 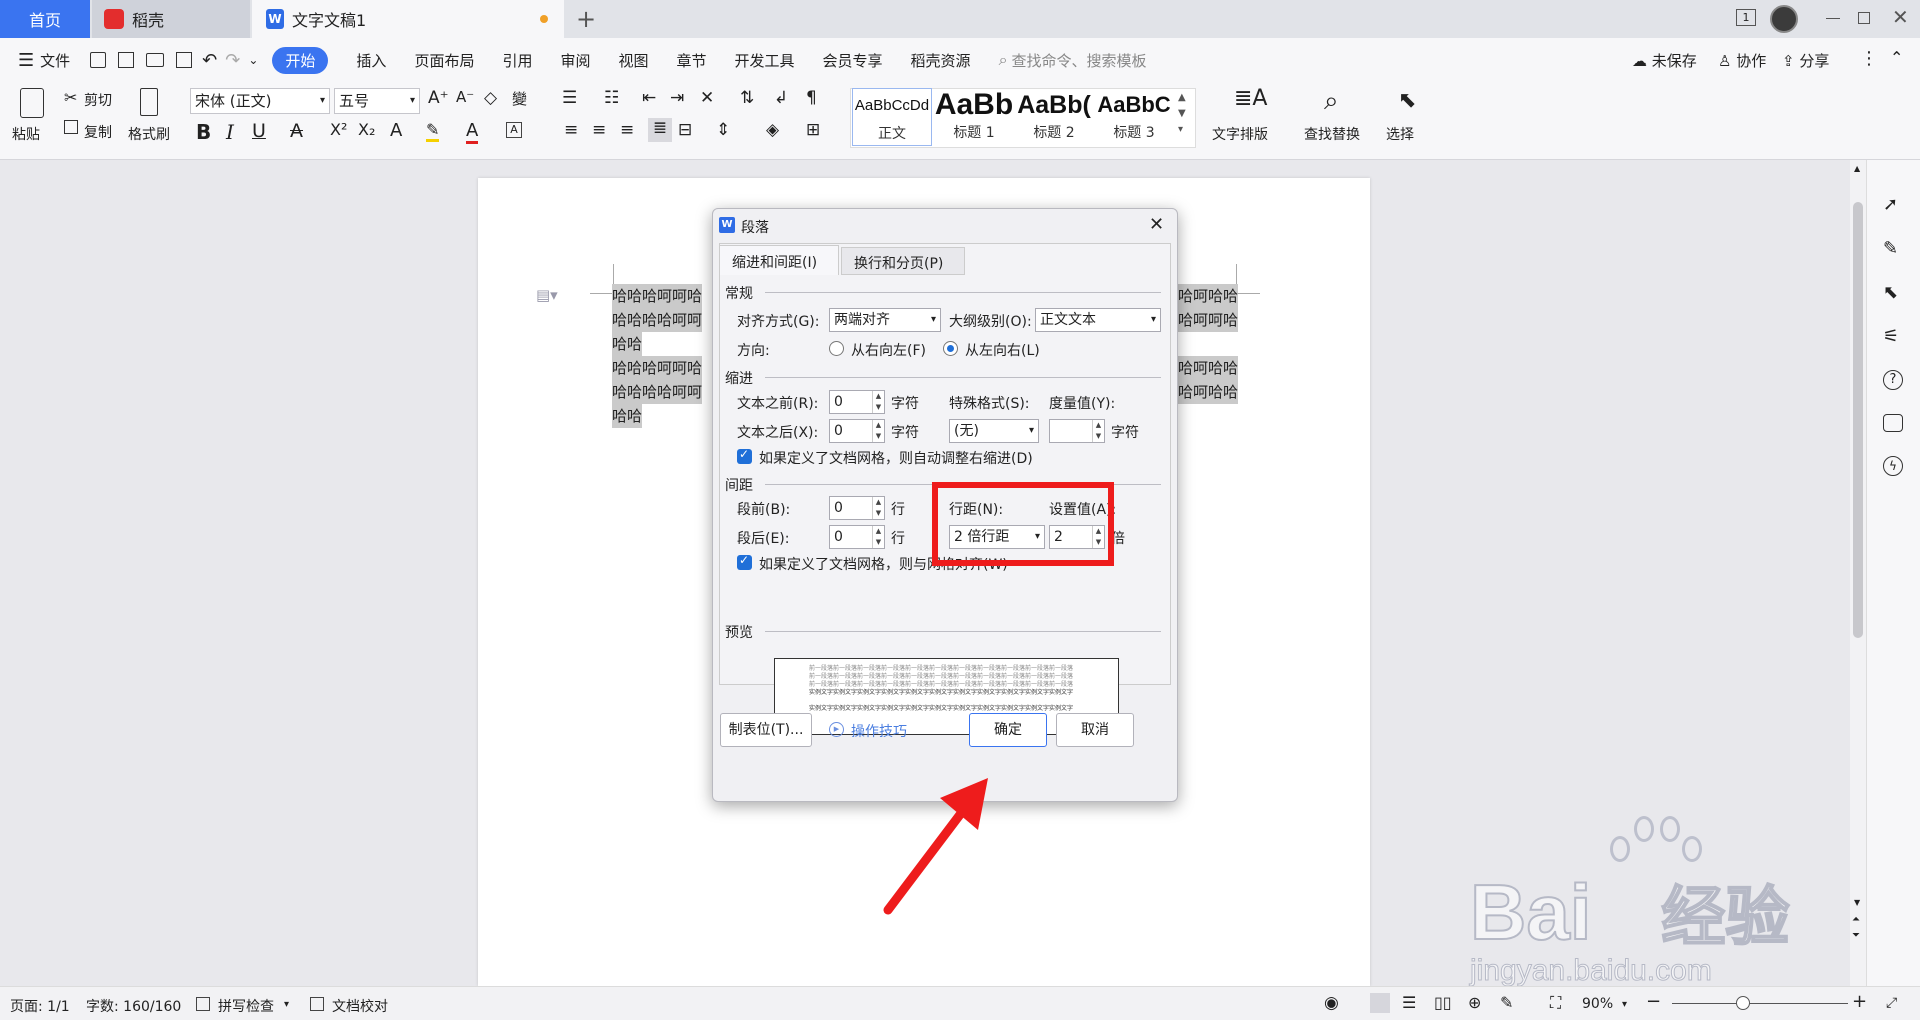 What do you see at coordinates (1054, 117) in the screenshot?
I see `style-heading2: AaBb( 标题 2` at bounding box center [1054, 117].